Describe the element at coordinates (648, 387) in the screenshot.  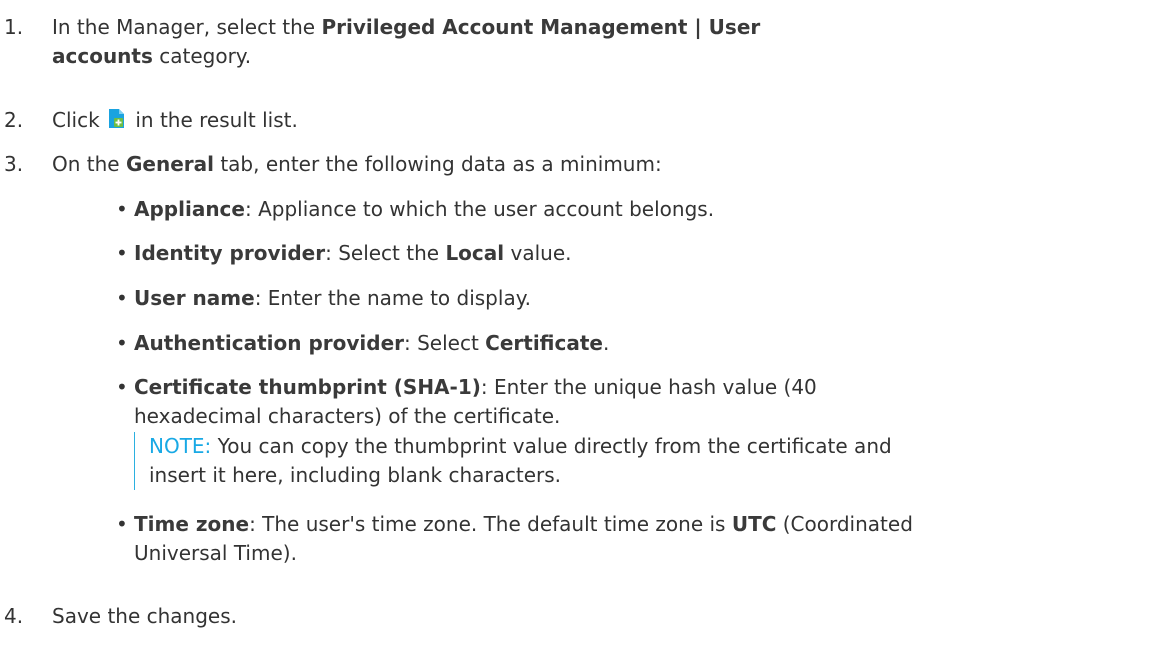
I see `field-text: : Enter the unique hash value (40` at that location.